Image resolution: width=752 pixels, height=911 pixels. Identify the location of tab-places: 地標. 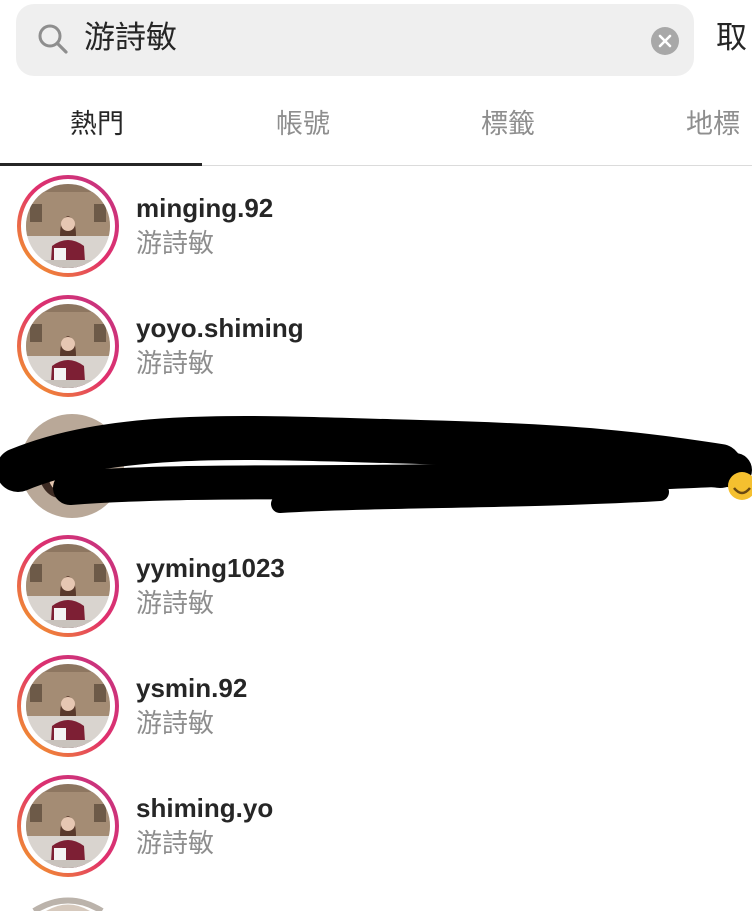
(713, 125).